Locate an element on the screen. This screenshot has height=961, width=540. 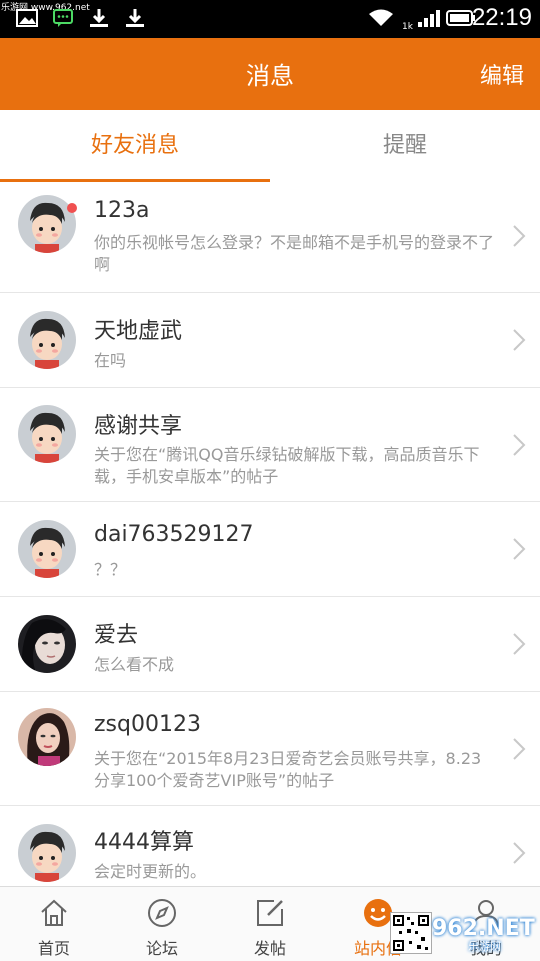
message-preview: 在吗 is located at coordinates (110, 360).